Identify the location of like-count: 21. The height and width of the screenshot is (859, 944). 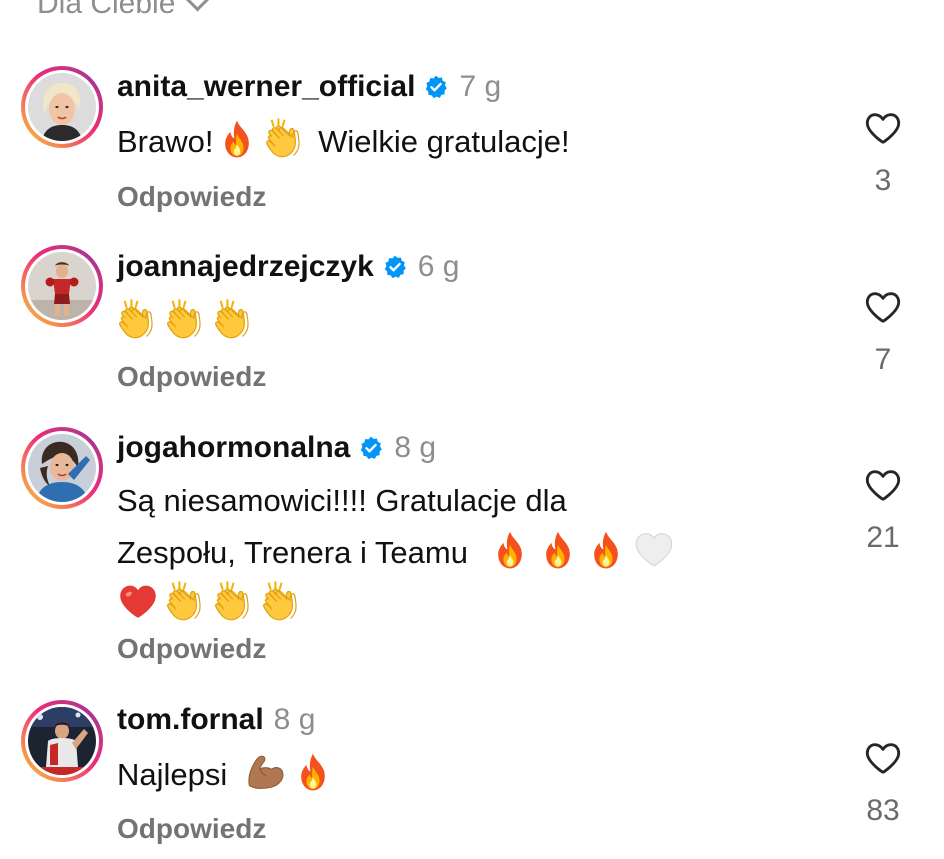
(883, 537).